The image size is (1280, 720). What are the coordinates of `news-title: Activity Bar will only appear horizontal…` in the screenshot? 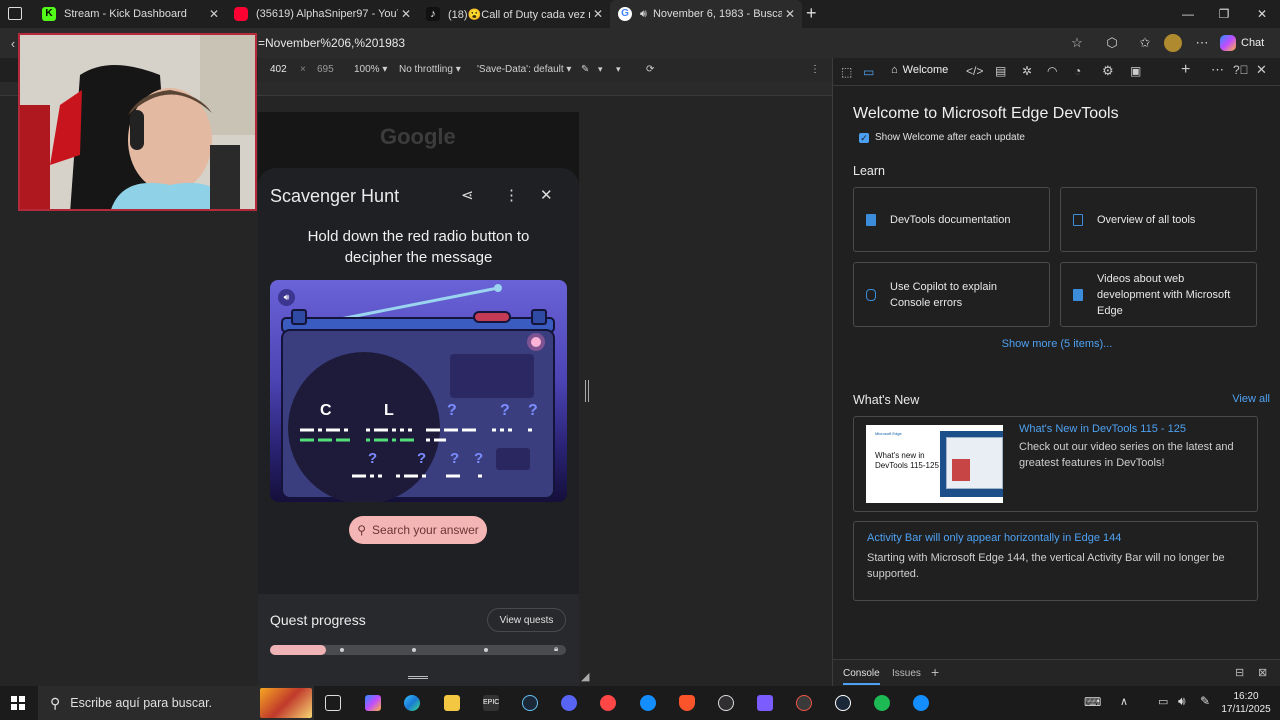 It's located at (994, 538).